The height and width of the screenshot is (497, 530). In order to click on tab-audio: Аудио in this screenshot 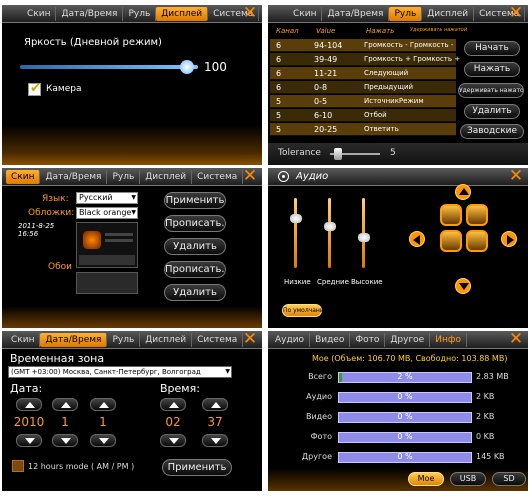, I will do `click(290, 339)`.